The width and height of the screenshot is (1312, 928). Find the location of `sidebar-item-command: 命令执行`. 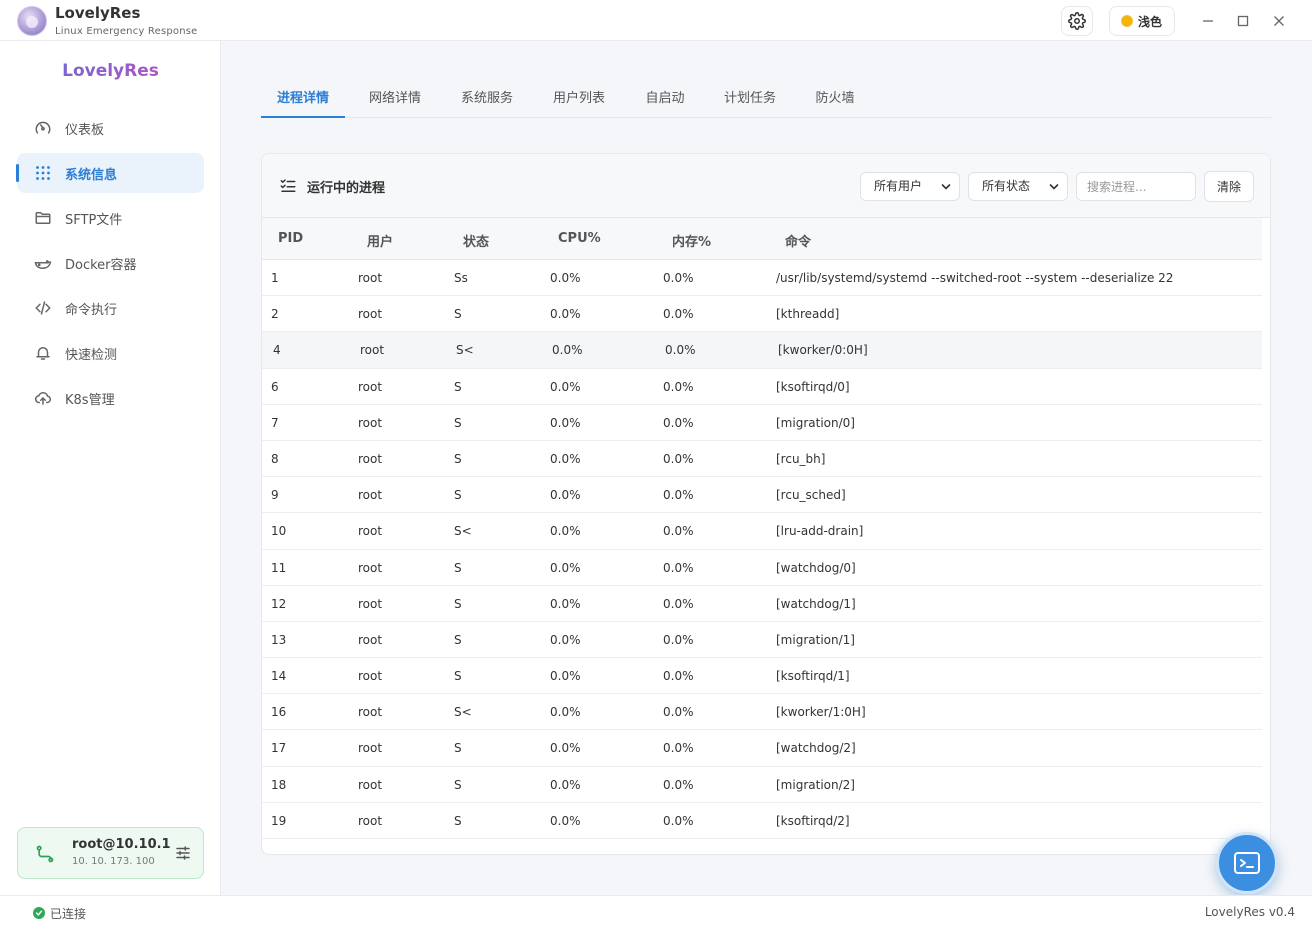

sidebar-item-command: 命令执行 is located at coordinates (110, 308).